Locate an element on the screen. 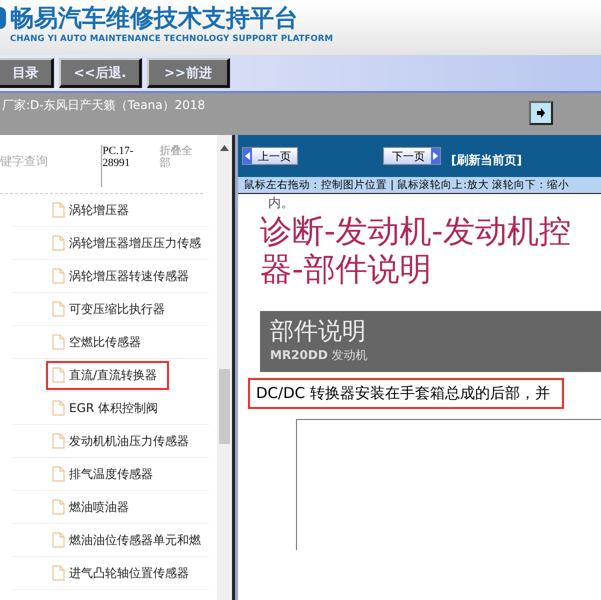  nav-button: 目录 is located at coordinates (27, 73).